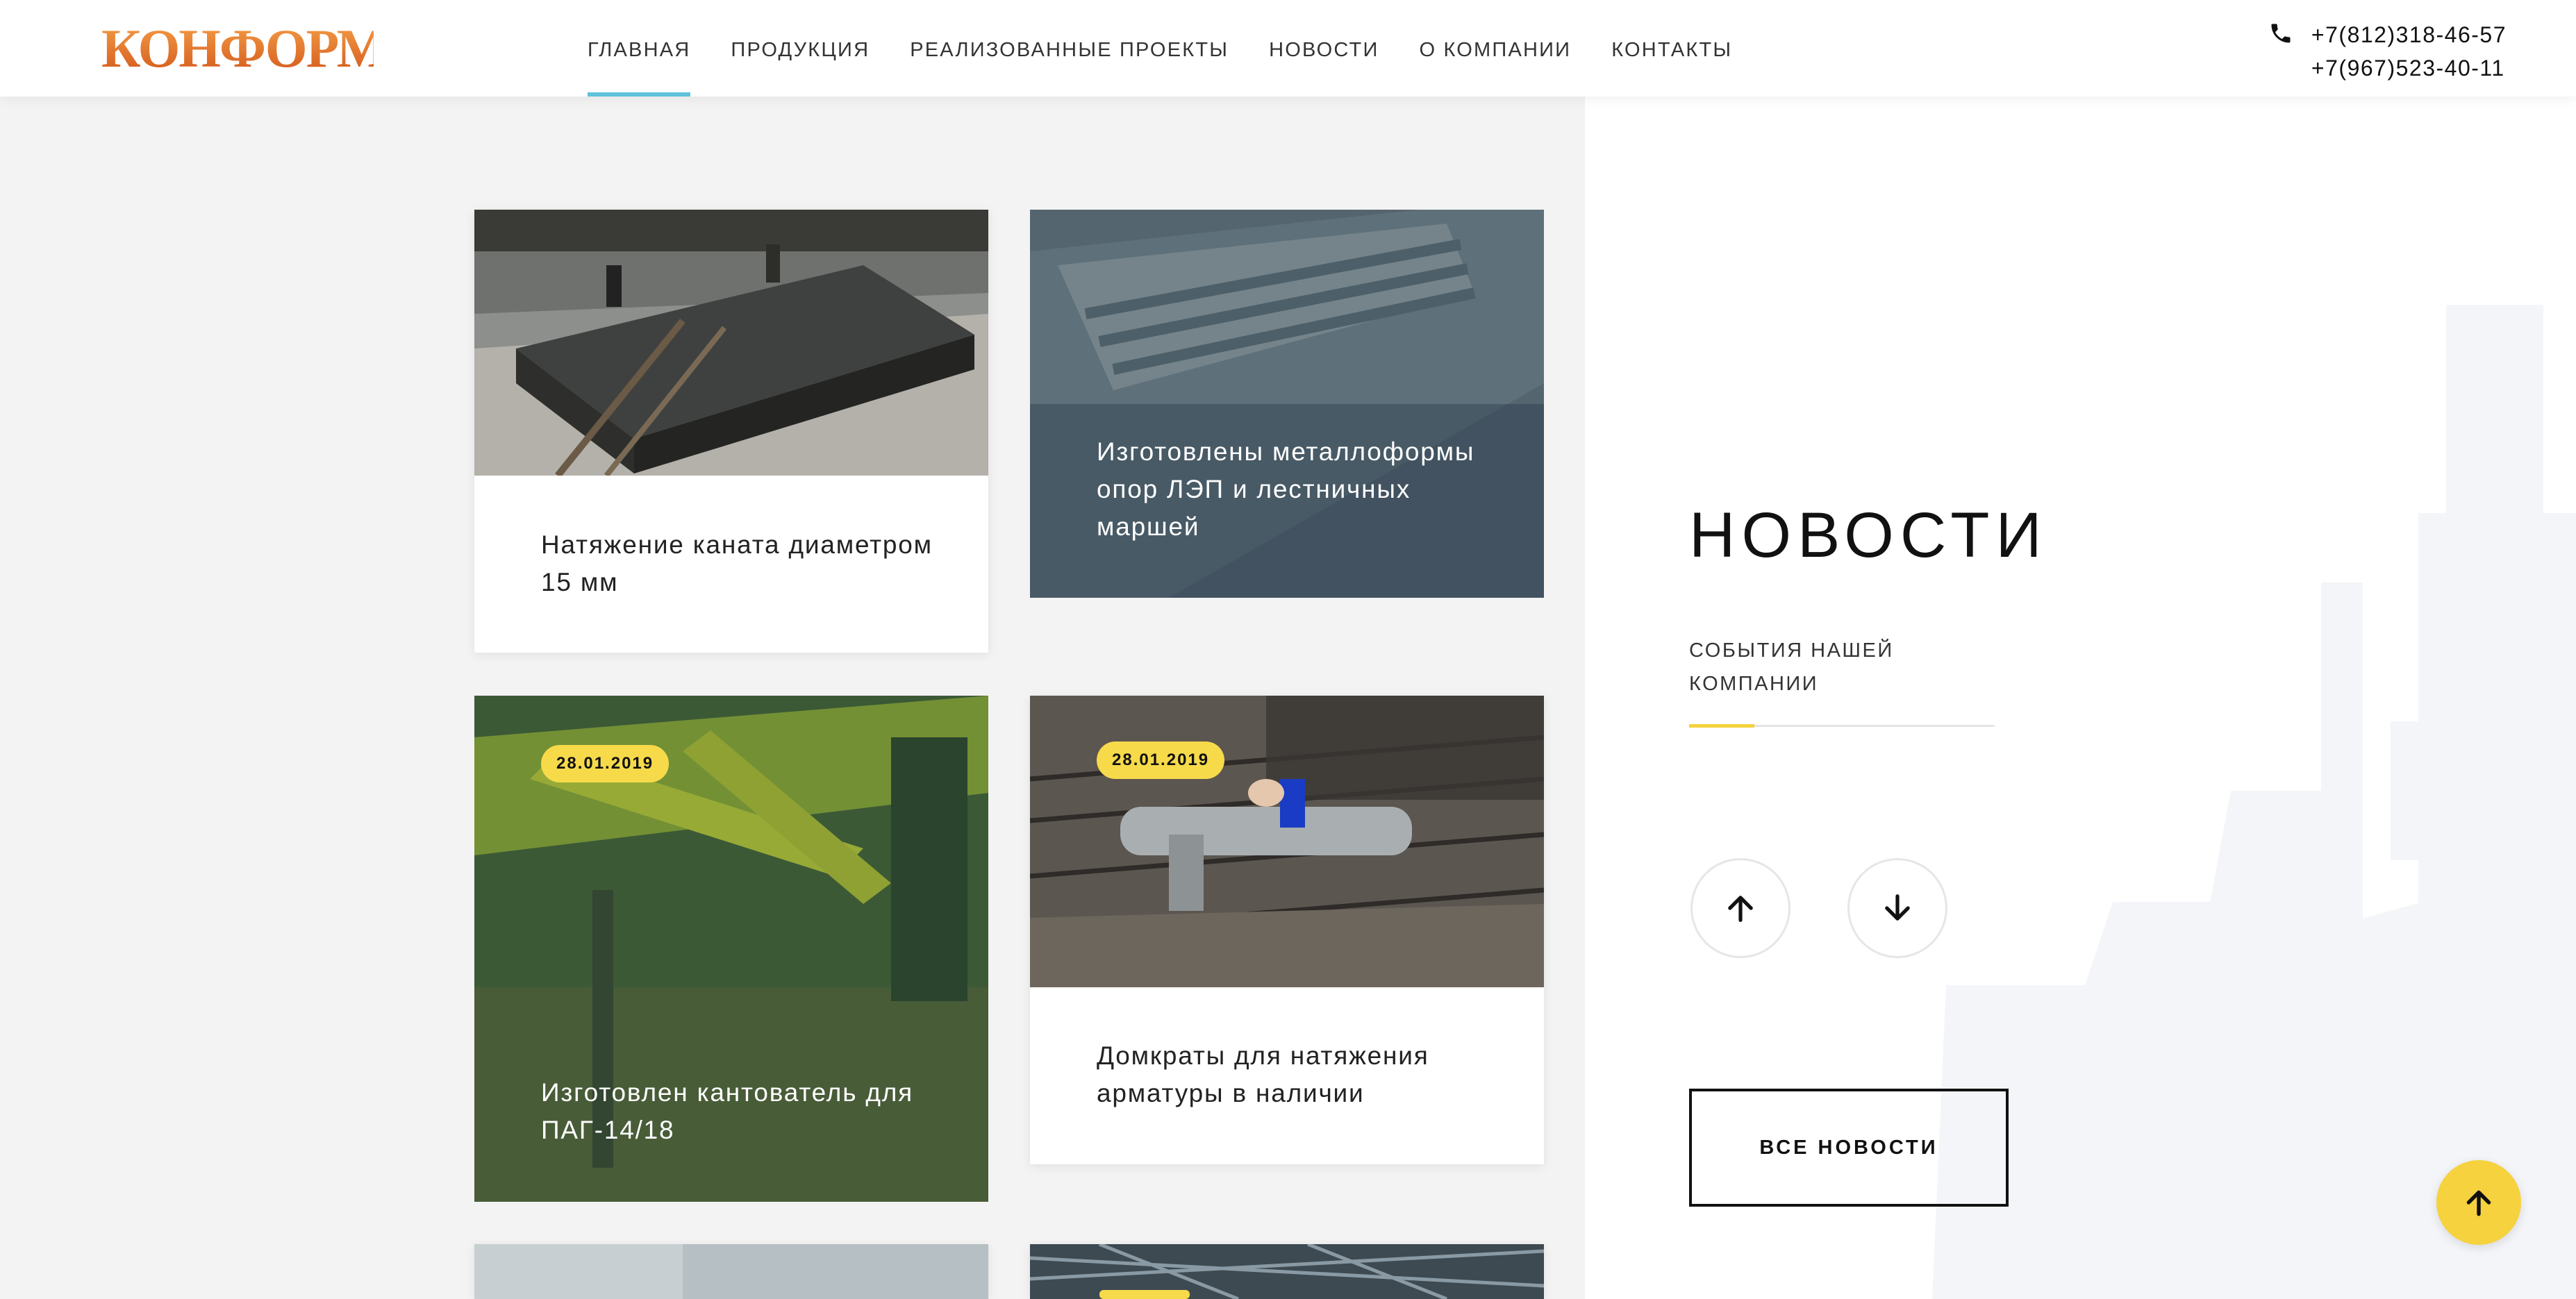 This screenshot has height=1299, width=2576. Describe the element at coordinates (2281, 33) in the screenshot. I see `phone-icon` at that location.